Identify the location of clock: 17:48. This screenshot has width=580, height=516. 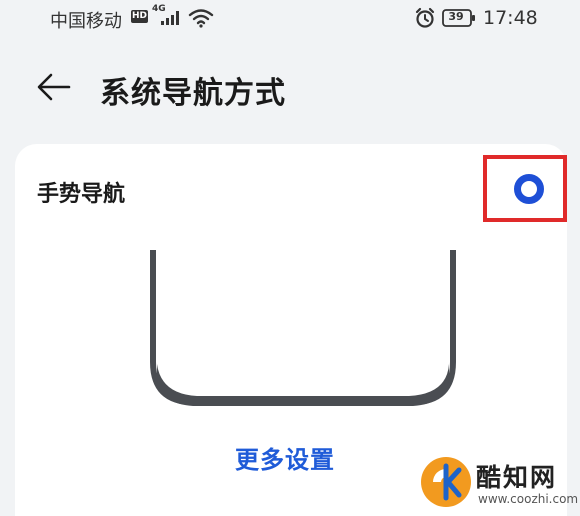
(510, 18).